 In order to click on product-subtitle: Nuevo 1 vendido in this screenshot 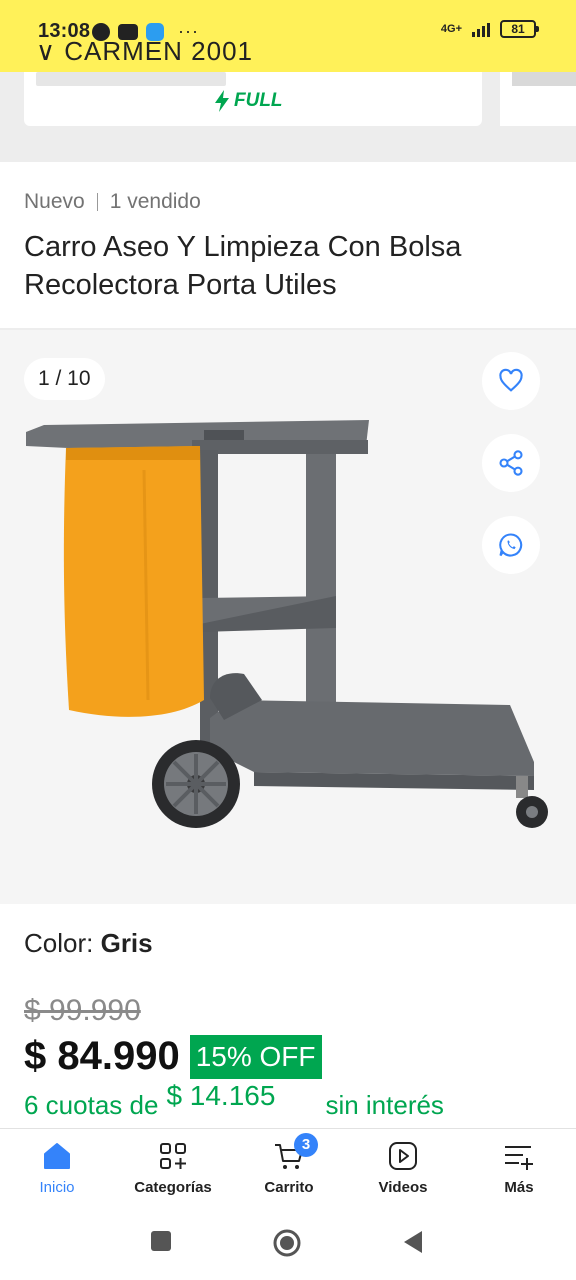, I will do `click(112, 202)`.